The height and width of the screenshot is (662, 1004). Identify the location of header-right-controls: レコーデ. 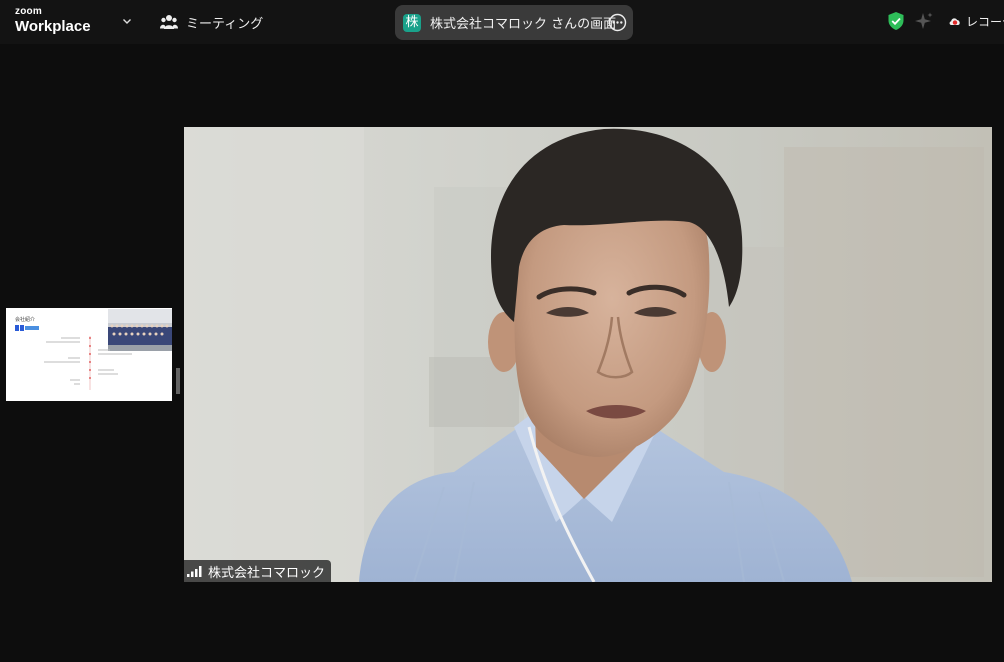
(945, 21).